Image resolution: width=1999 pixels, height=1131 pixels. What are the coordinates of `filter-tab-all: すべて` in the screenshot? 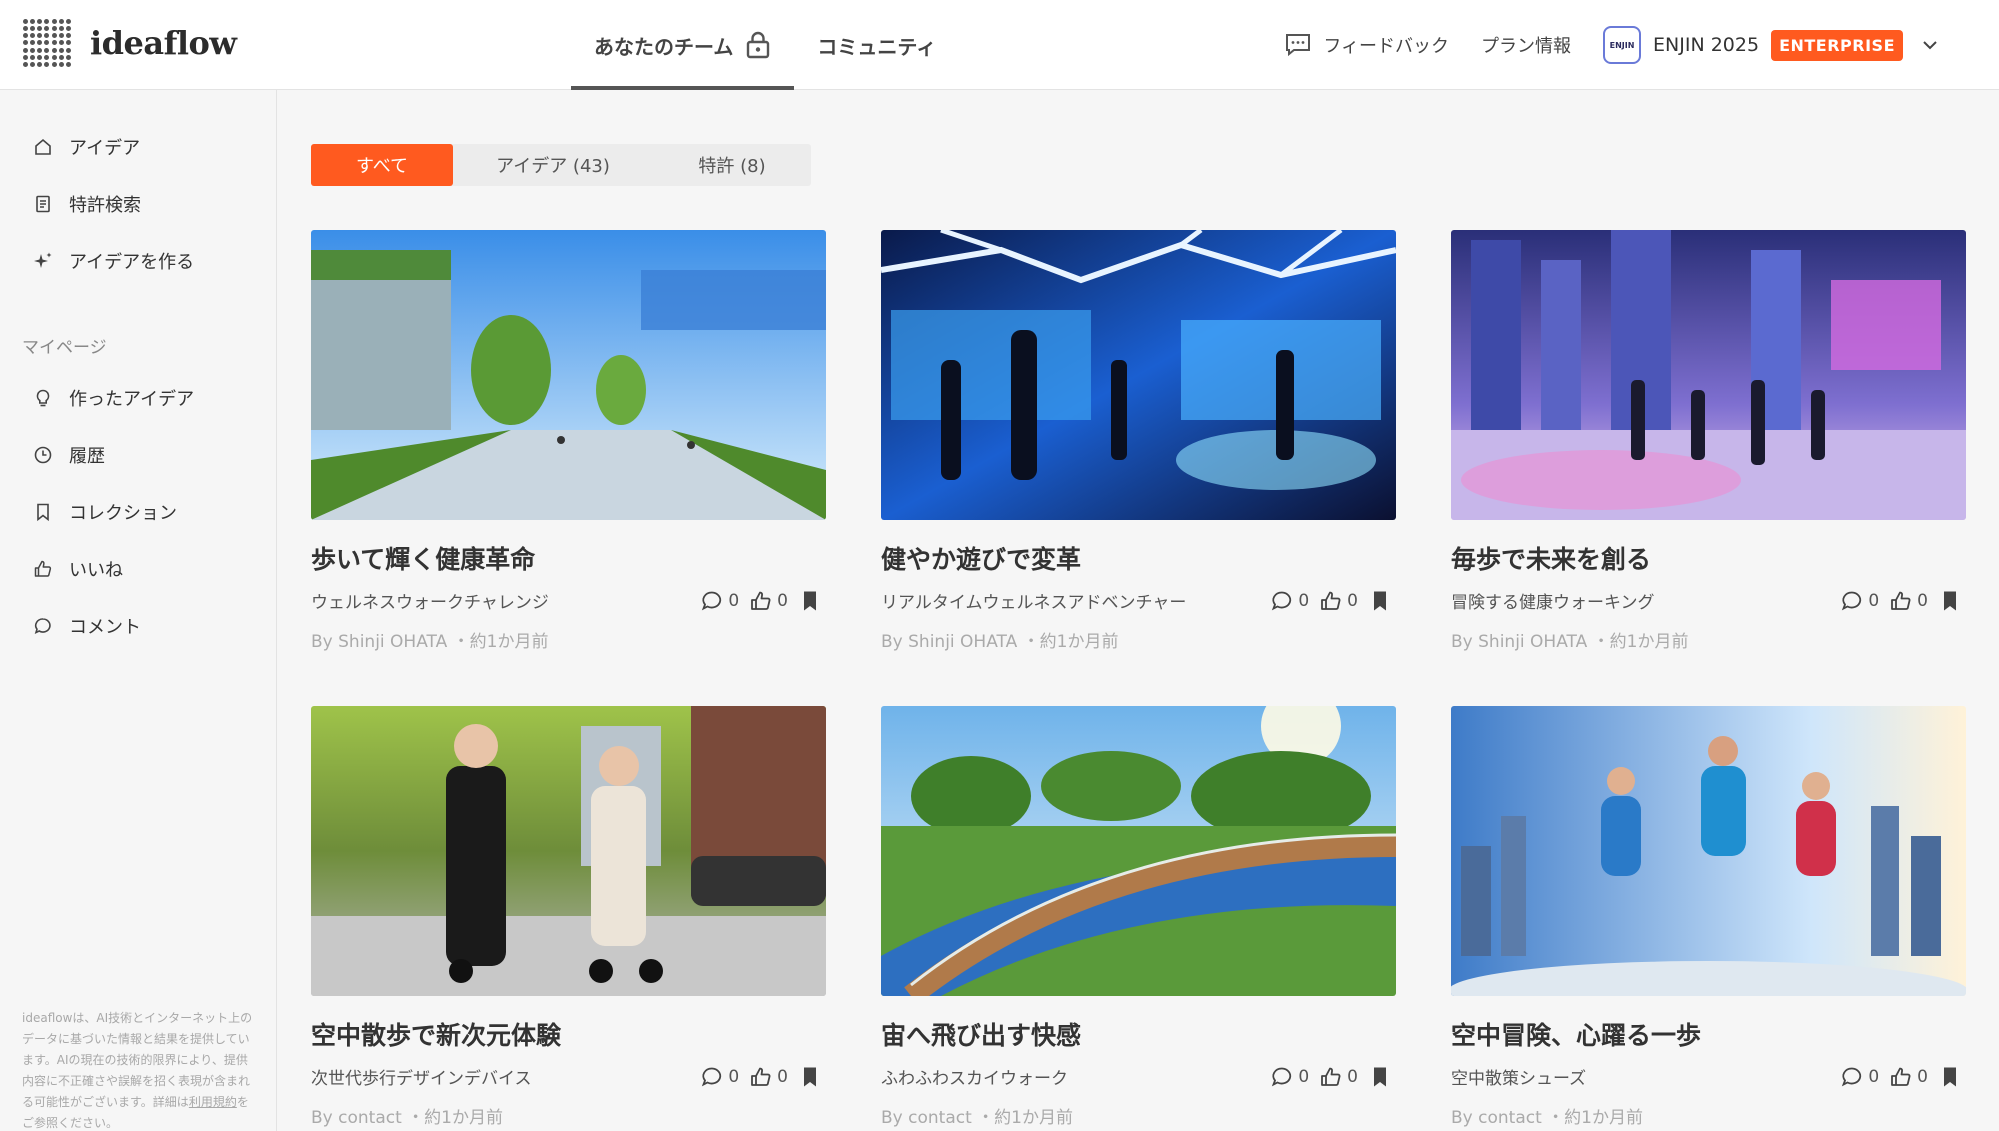 It's located at (382, 165).